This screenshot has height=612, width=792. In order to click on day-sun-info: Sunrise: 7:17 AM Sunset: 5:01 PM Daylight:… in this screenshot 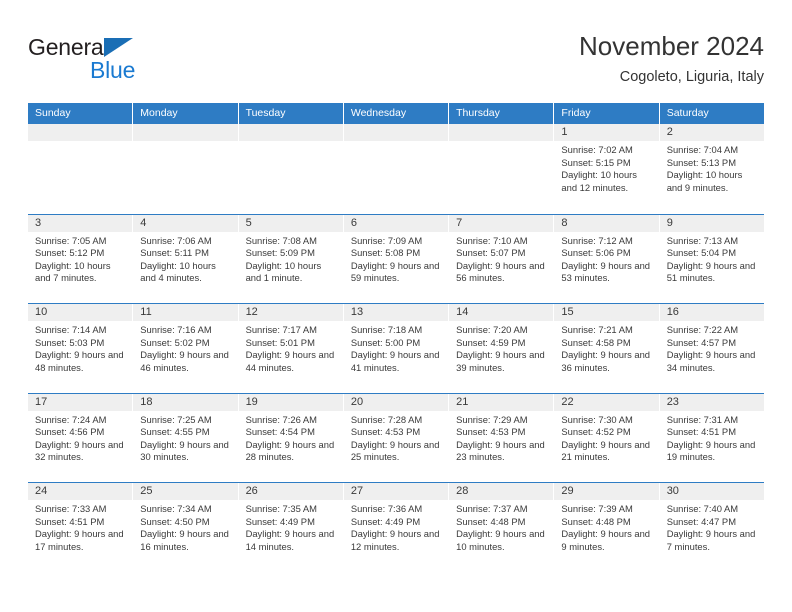, I will do `click(291, 347)`.